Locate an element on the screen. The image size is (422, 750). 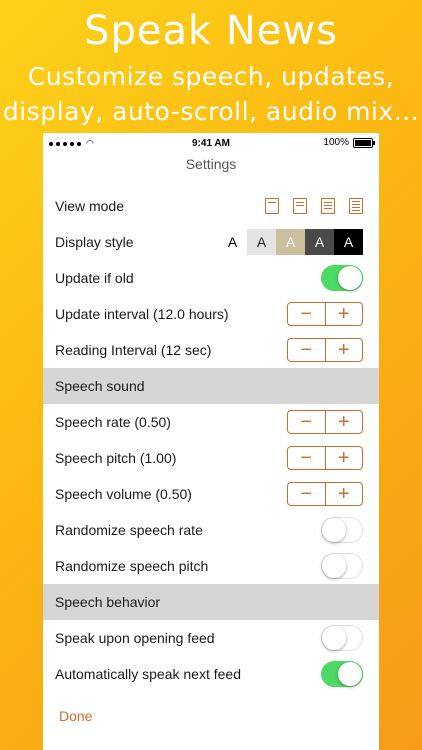
speech-volume-plus-button: + is located at coordinates (344, 494).